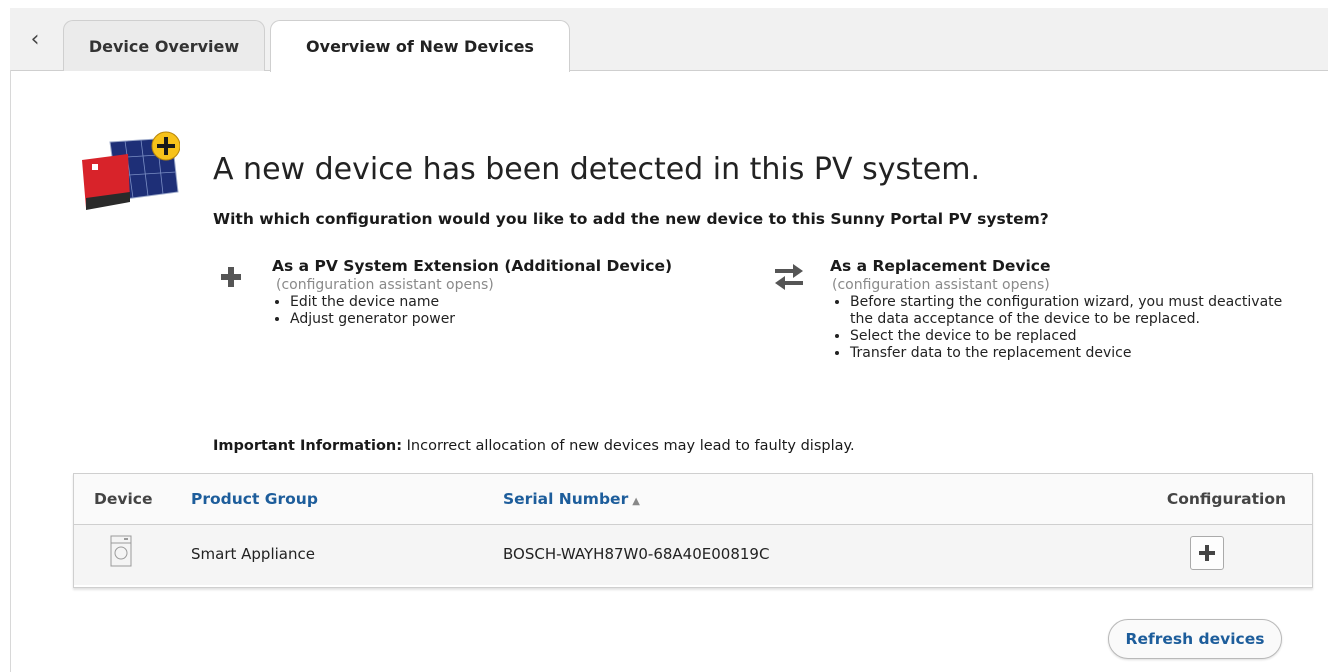 The image size is (1328, 672). I want to click on sort-ascending-icon: ▲, so click(636, 501).